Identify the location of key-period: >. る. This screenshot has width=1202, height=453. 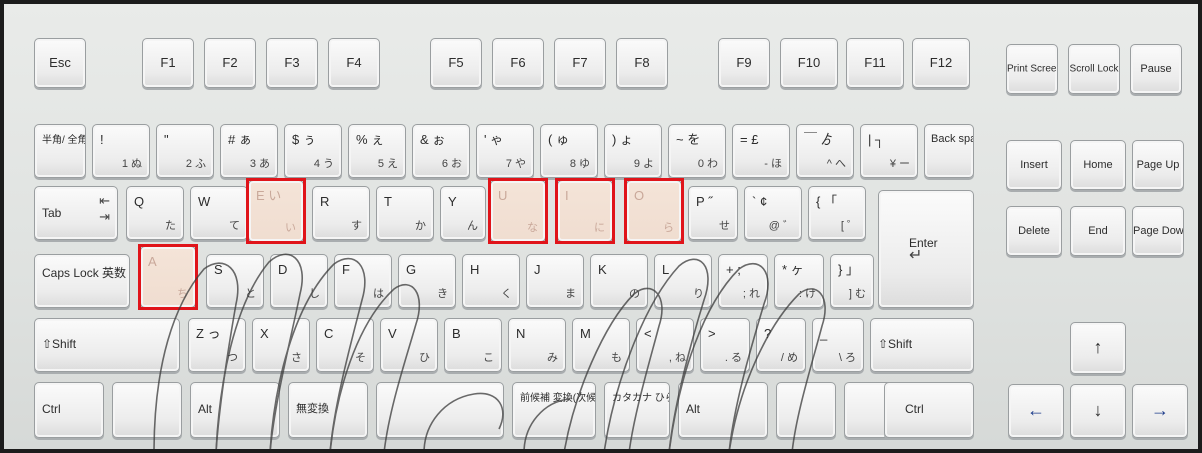
(725, 345).